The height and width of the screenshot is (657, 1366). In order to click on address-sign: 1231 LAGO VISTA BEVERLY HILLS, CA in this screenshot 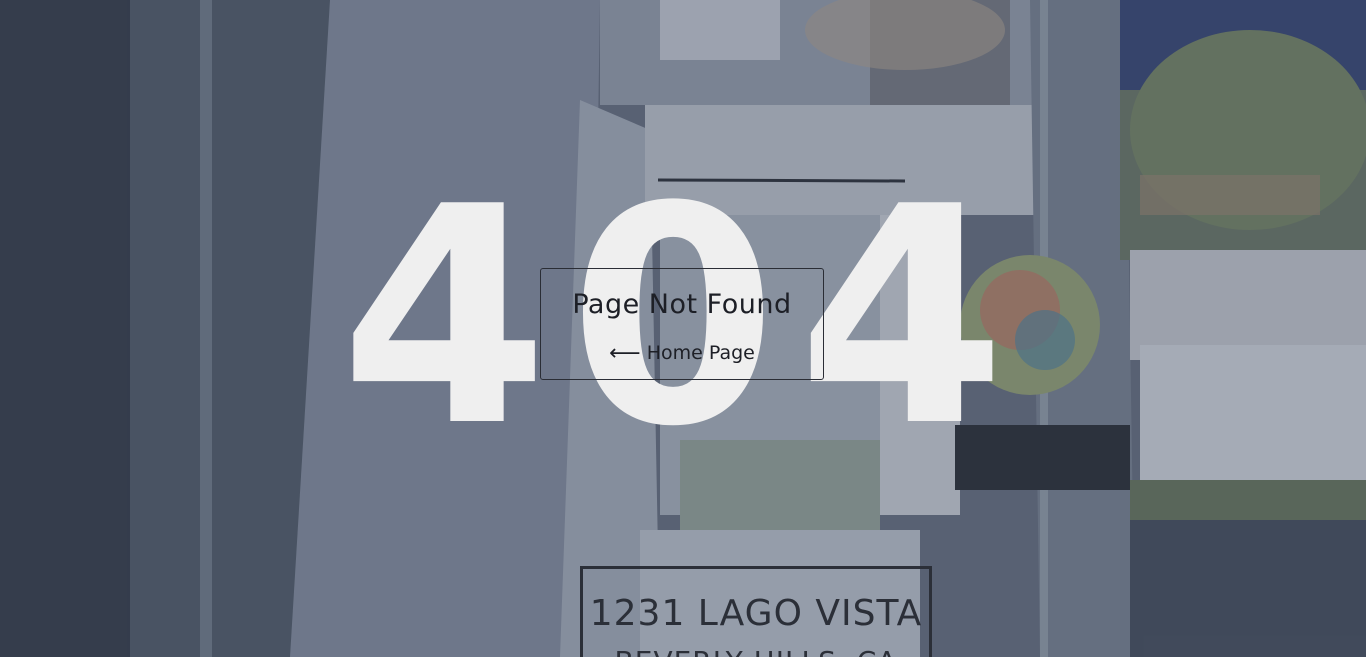, I will do `click(756, 611)`.